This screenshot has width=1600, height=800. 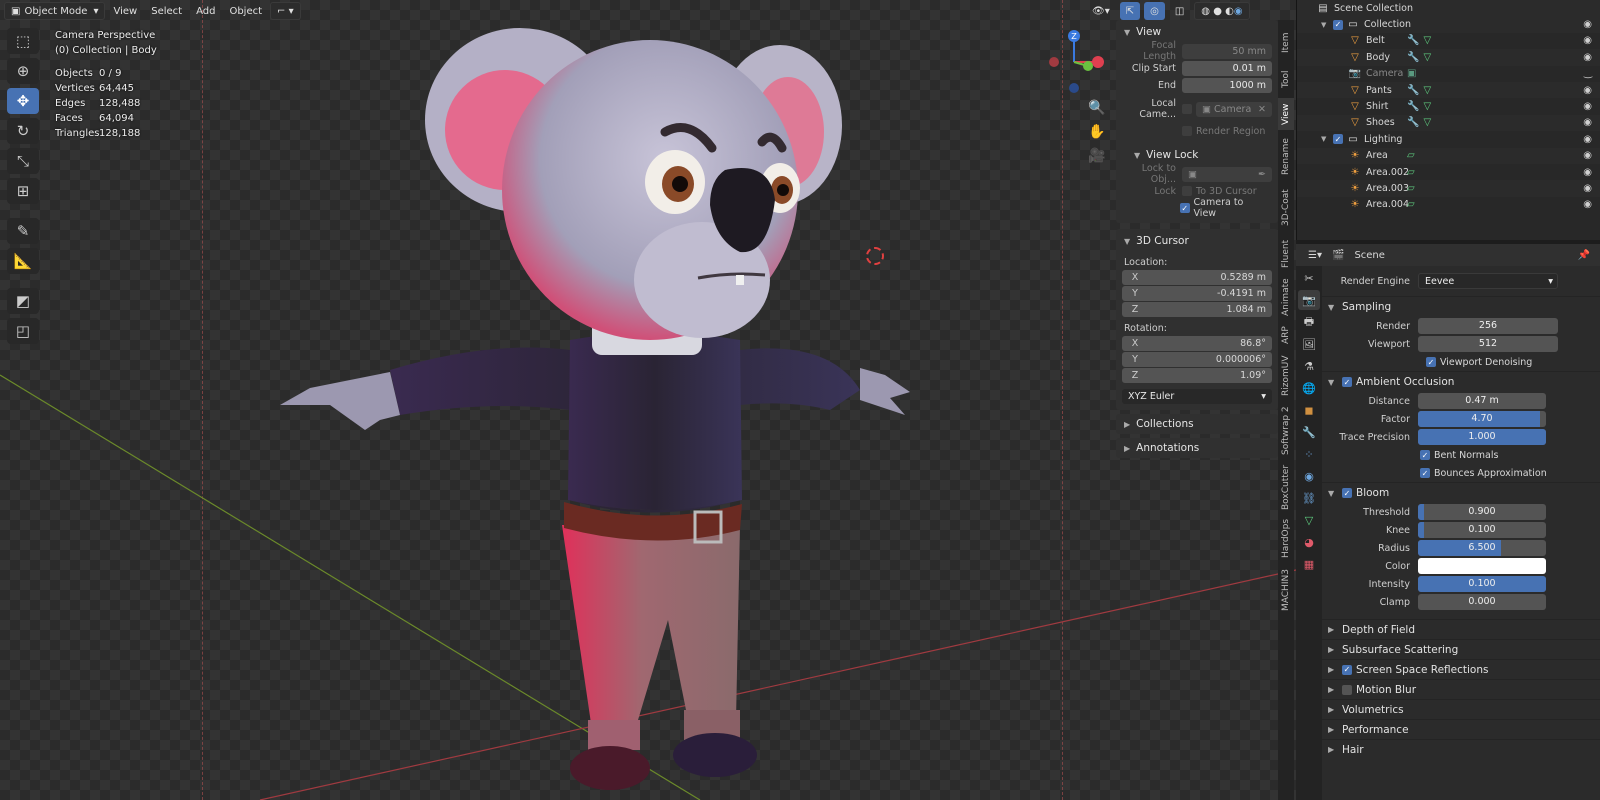 I want to click on tab-softwrap: Softwrap 2, so click(x=1286, y=431).